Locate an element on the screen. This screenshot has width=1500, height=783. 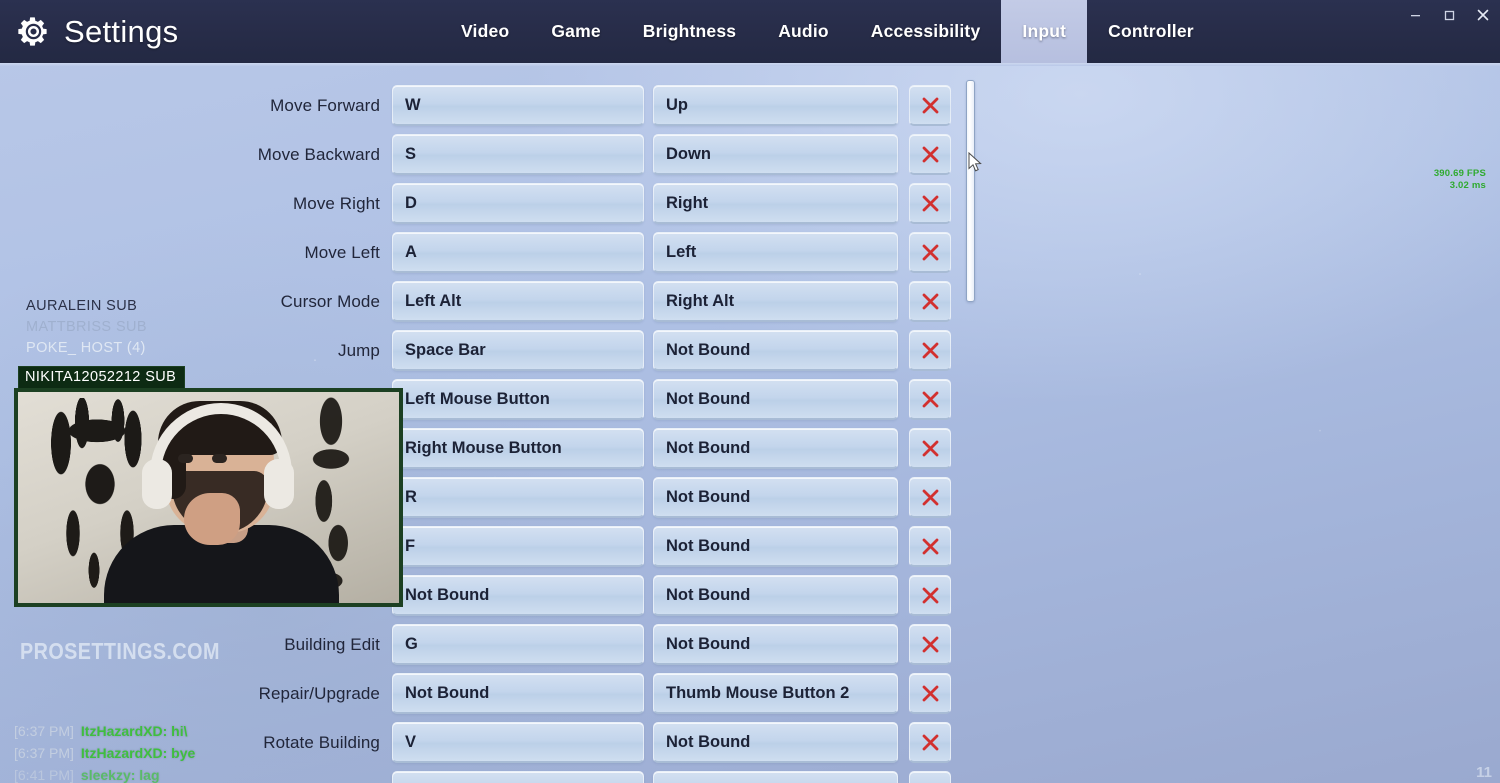
list-item: [6:37 PM] ItzHazardXD: bye is located at coordinates (104, 753).